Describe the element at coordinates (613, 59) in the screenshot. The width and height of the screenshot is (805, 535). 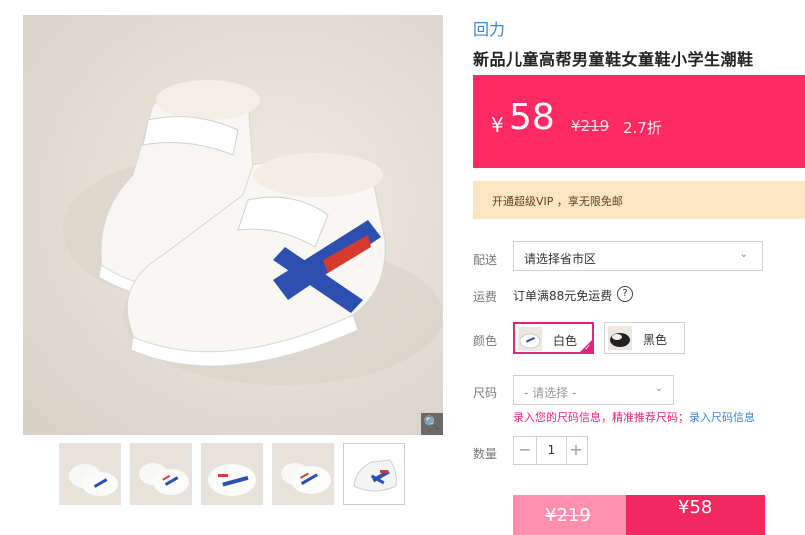
I see `product-title: 新品儿童高帮男童鞋女童鞋小学生潮鞋` at that location.